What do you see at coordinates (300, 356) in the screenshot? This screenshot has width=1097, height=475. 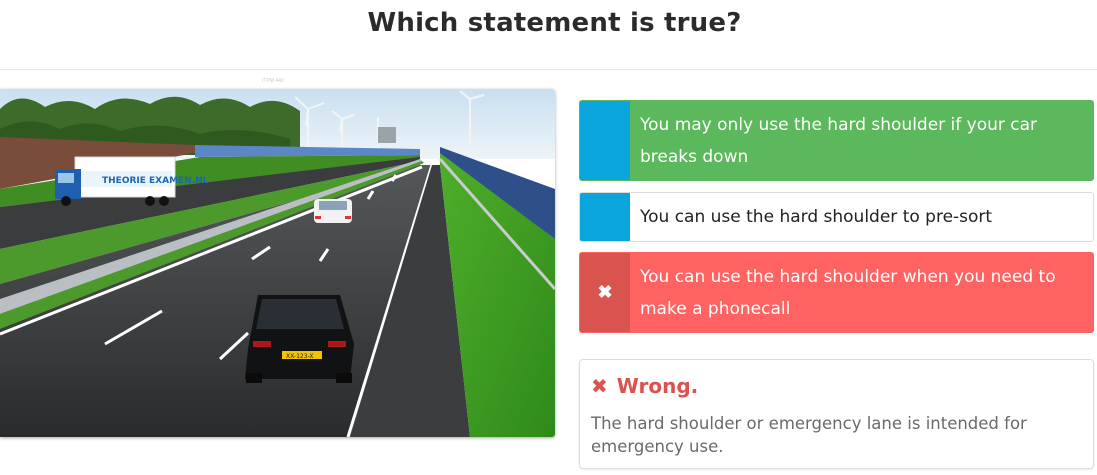 I see `license-plate: XX-123-X` at bounding box center [300, 356].